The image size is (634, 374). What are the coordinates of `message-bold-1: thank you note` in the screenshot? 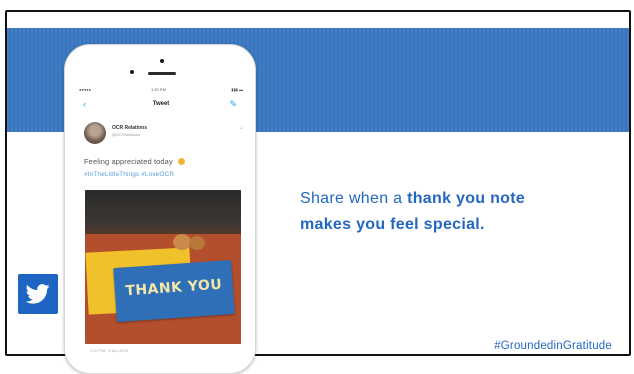 It's located at (466, 198).